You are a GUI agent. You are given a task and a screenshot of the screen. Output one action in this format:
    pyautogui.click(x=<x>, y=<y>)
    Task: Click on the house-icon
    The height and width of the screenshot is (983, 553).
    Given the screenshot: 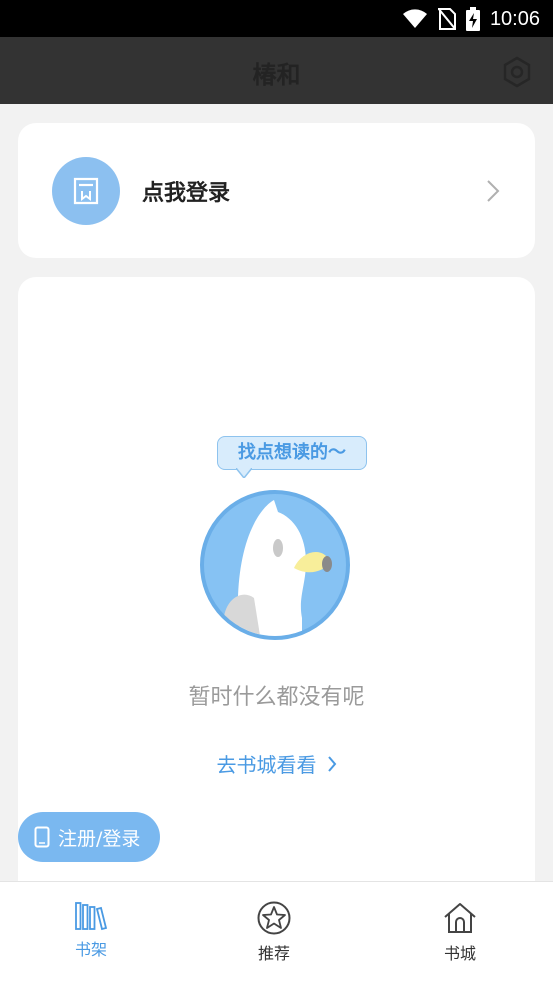 What is the action you would take?
    pyautogui.click(x=460, y=918)
    